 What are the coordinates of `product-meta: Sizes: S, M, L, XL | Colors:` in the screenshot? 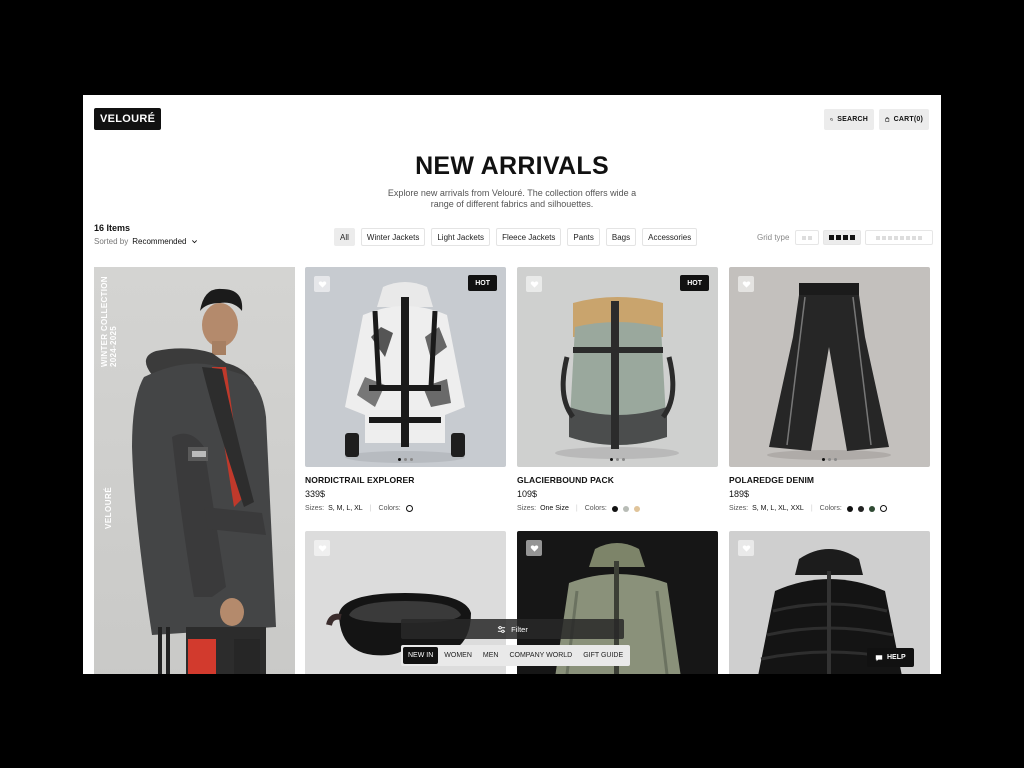 It's located at (405, 508).